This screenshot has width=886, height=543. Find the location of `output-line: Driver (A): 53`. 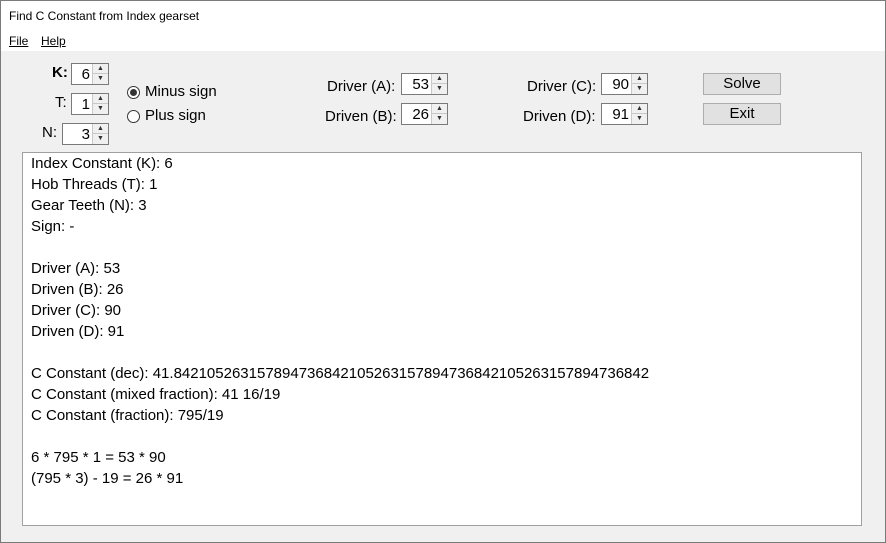

output-line: Driver (A): 53 is located at coordinates (76, 268).